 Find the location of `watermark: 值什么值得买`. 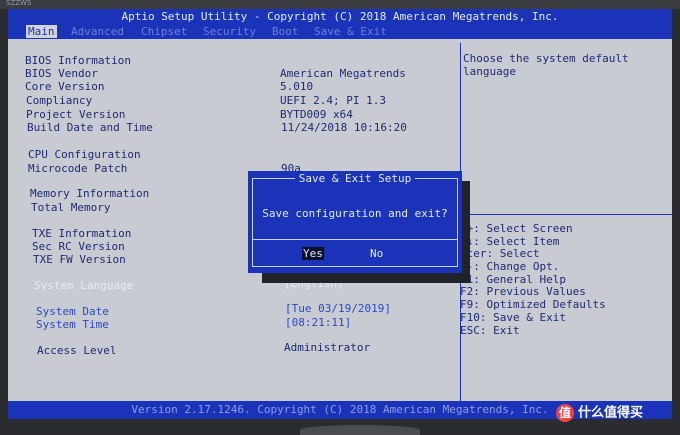

watermark: 值什么值得买 is located at coordinates (599, 413).